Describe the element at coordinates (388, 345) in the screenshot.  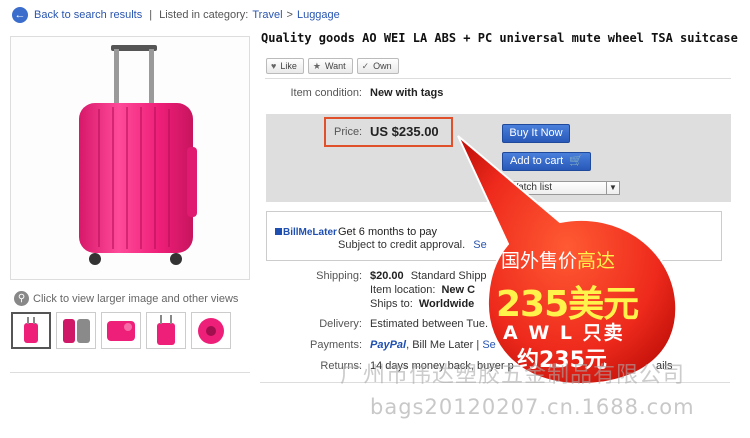
I see `paypal-logo: PayPal` at that location.